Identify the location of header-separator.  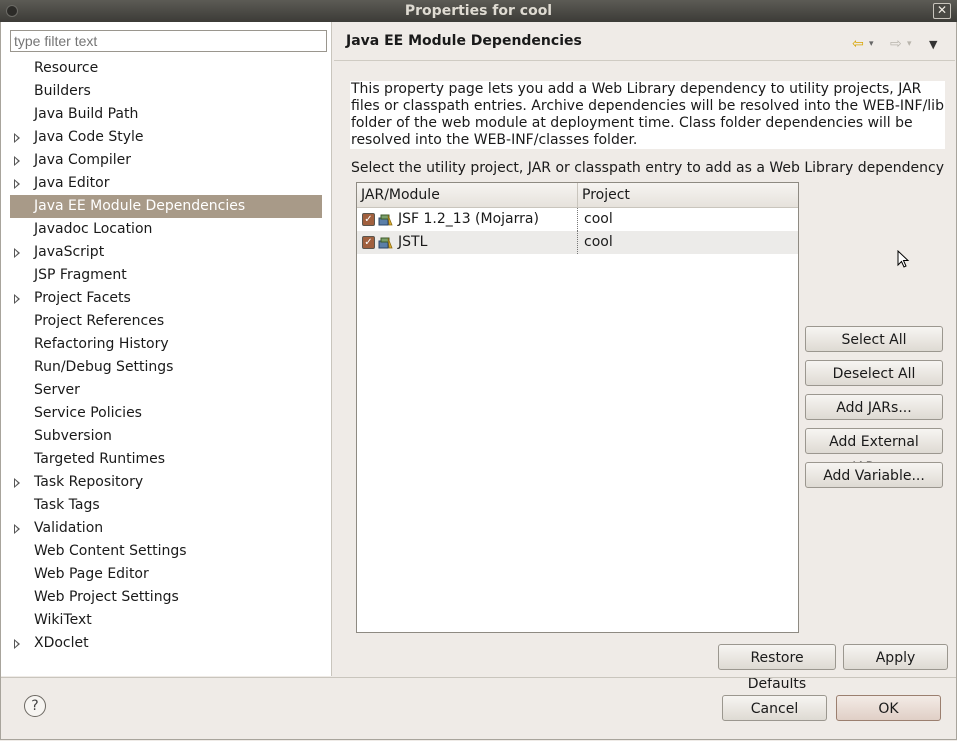
(644, 60).